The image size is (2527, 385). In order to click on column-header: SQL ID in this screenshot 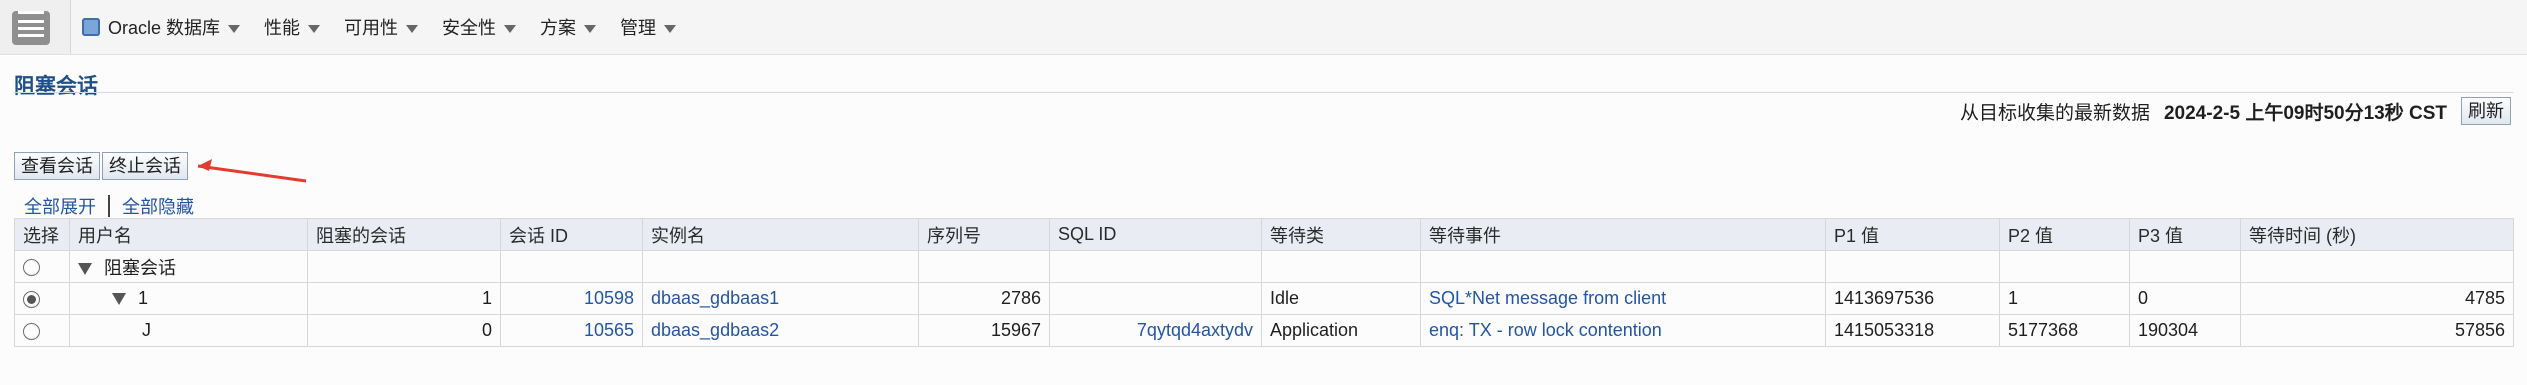, I will do `click(1155, 234)`.